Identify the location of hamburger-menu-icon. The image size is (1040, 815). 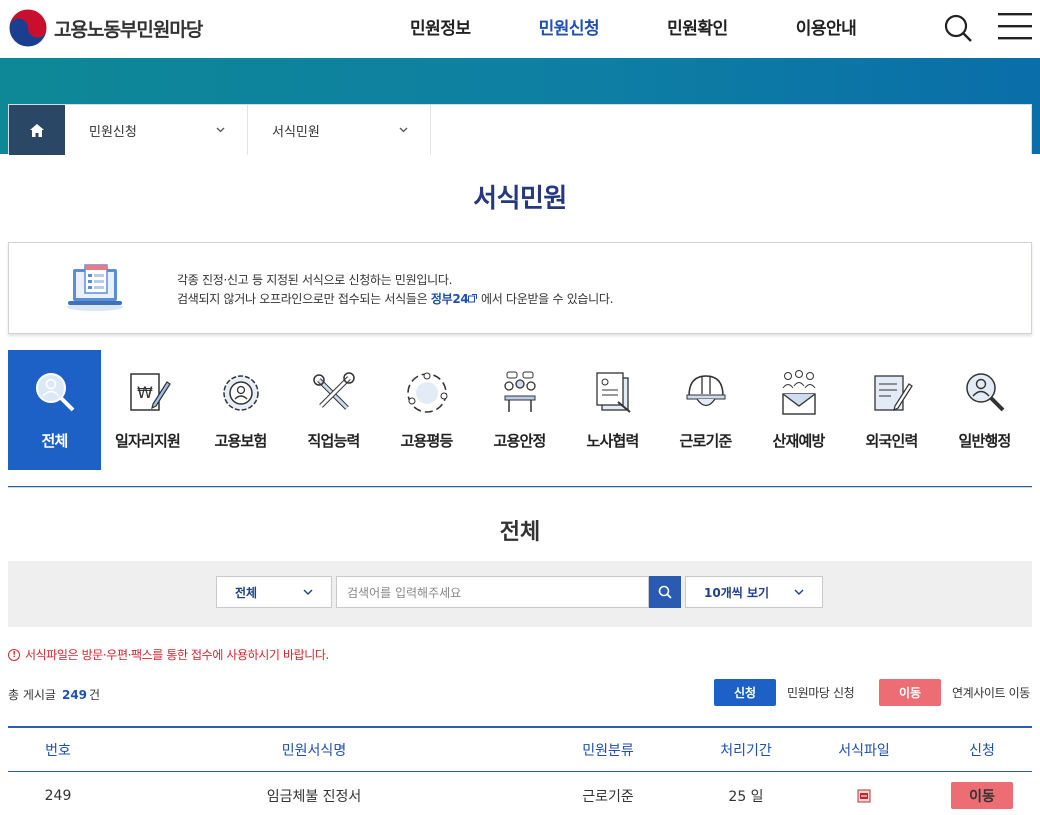
(1015, 26).